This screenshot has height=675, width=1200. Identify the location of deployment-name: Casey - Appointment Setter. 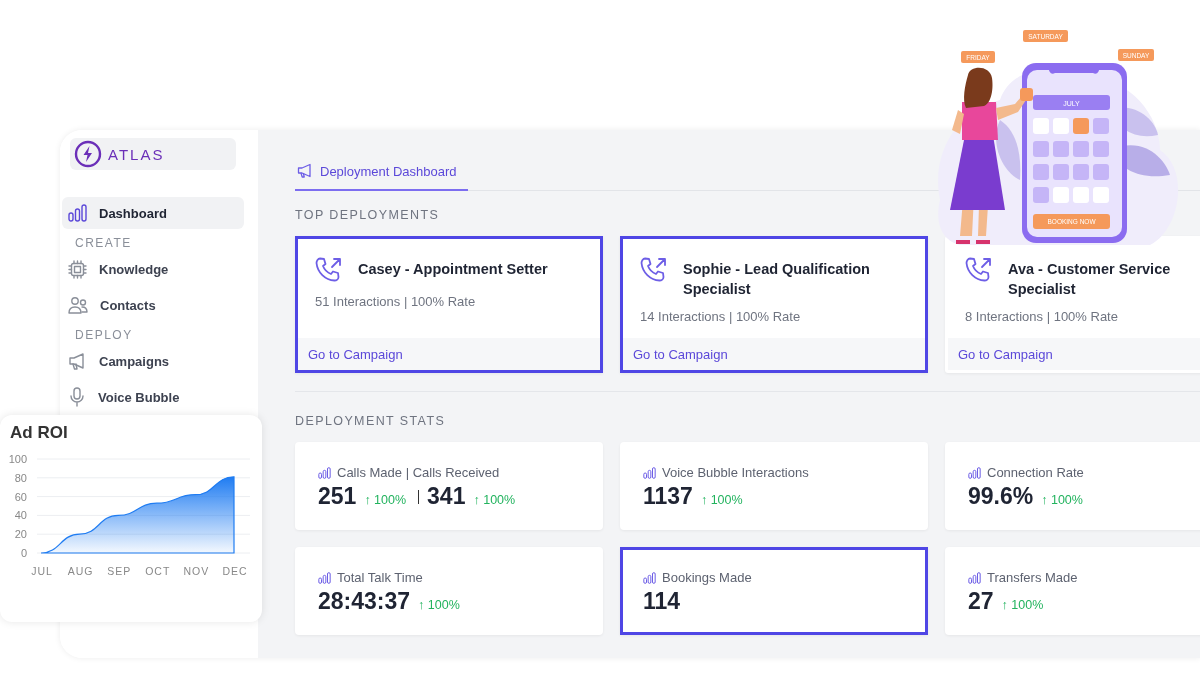
(453, 269).